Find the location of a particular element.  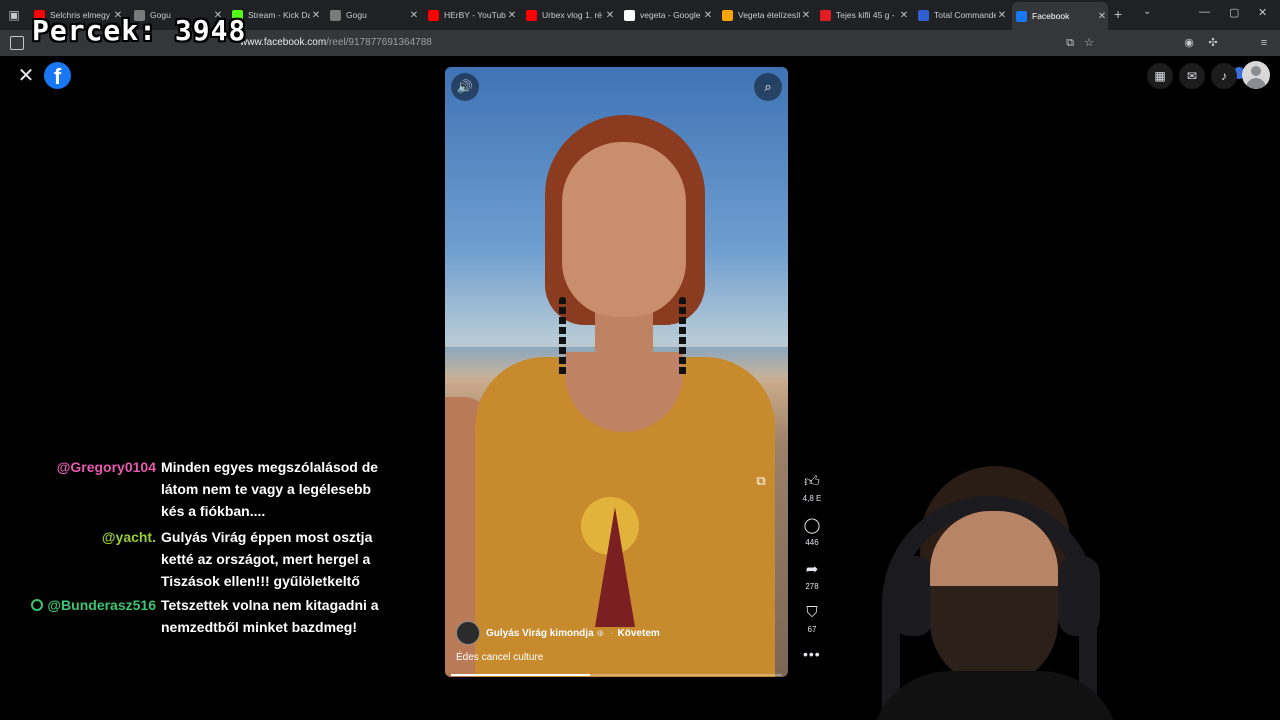

share-count: 278 is located at coordinates (812, 586).